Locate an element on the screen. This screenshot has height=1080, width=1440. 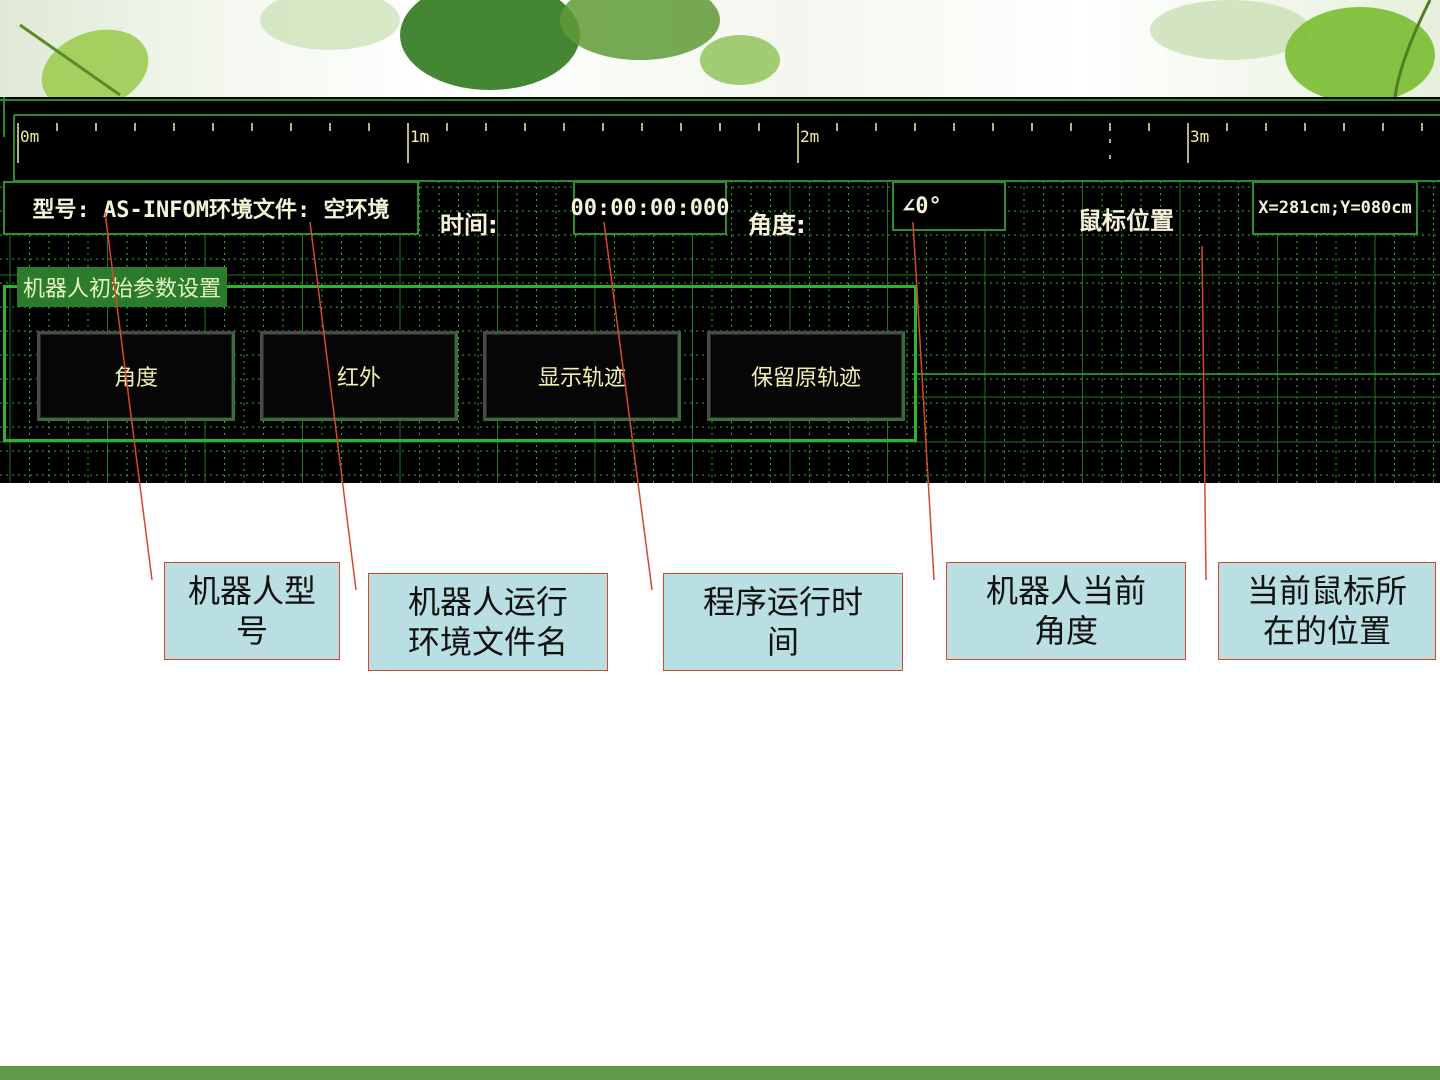
angle-button: 角度 is located at coordinates (136, 376).